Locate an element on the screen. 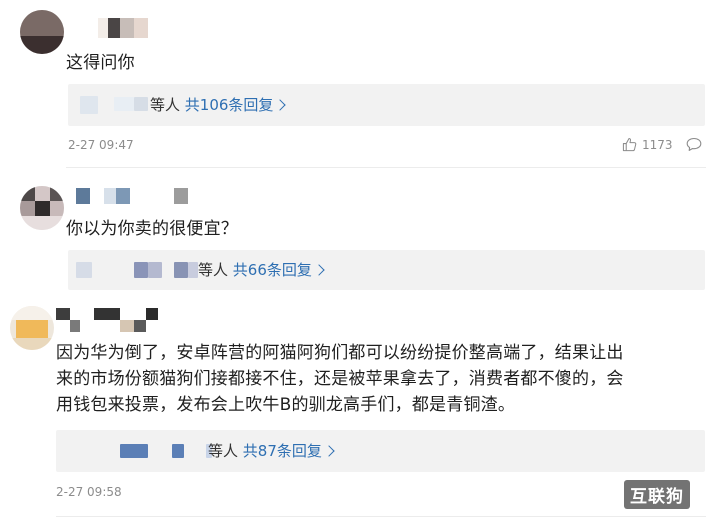 This screenshot has height=524, width=719. reply-preview: 等人 共66条回复 is located at coordinates (386, 270).